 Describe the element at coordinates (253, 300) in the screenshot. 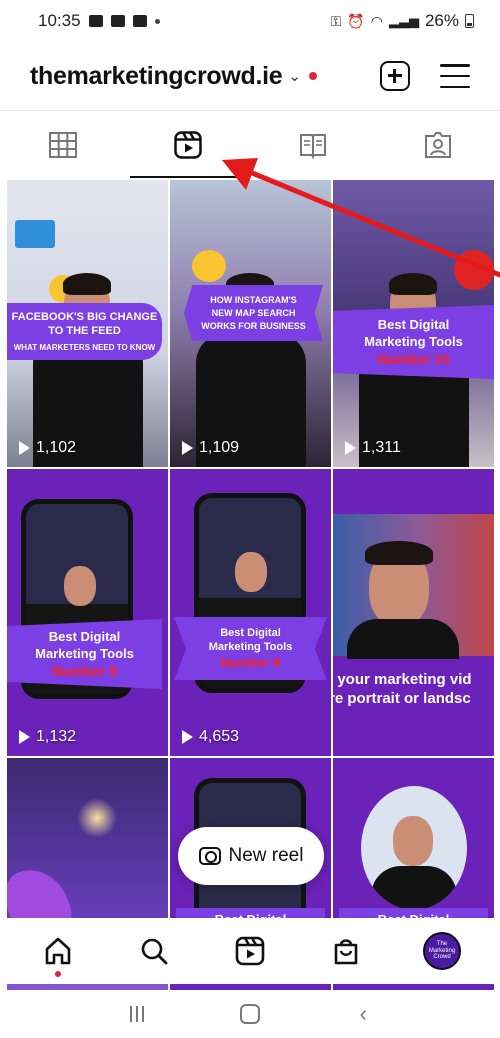

I see `reel-banner-title: HOW INSTAGRAM'S` at that location.